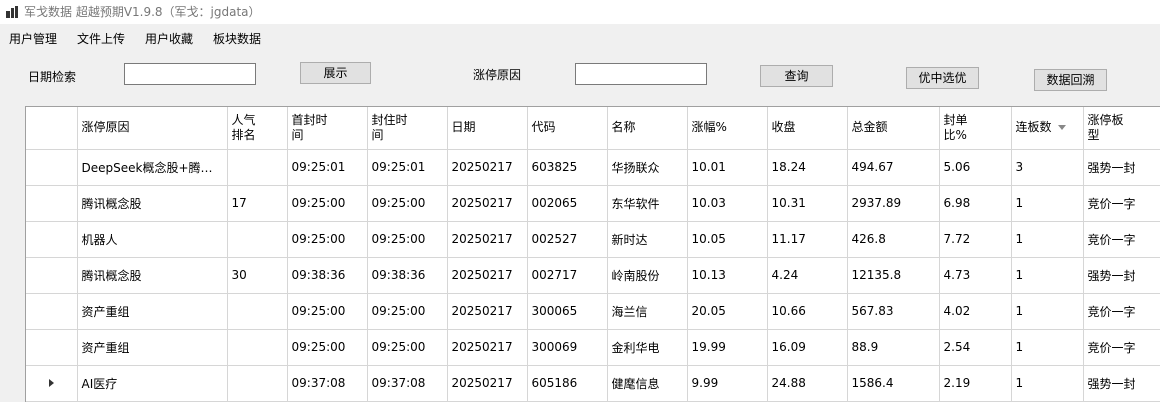 This screenshot has width=1160, height=402. What do you see at coordinates (975, 167) in the screenshot?
I see `cell-seal-ratio: 5.06` at bounding box center [975, 167].